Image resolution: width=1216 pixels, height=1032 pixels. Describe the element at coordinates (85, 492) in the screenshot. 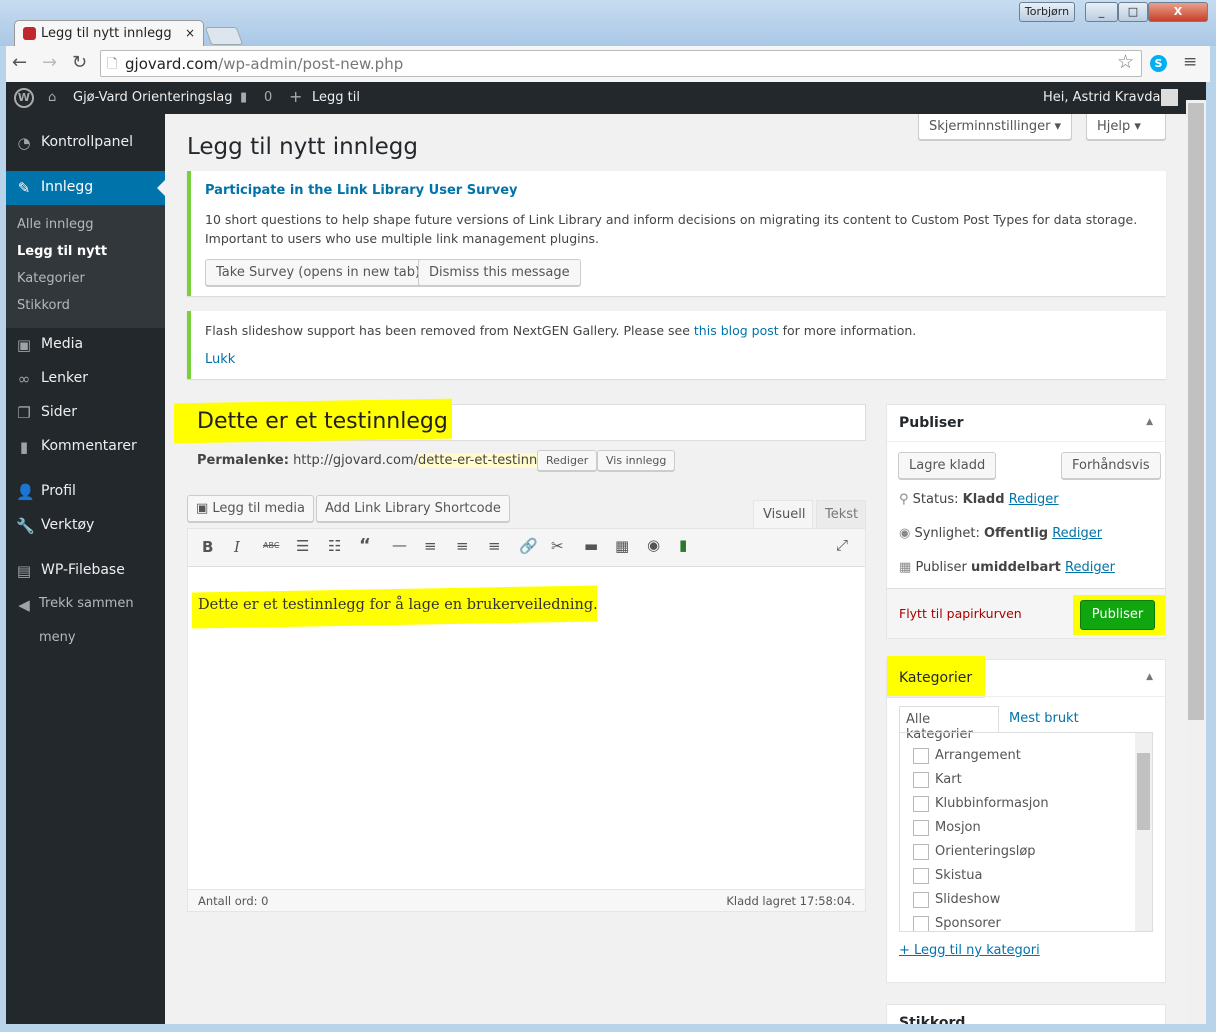

I see `menu-profil: 👤 Profil` at that location.